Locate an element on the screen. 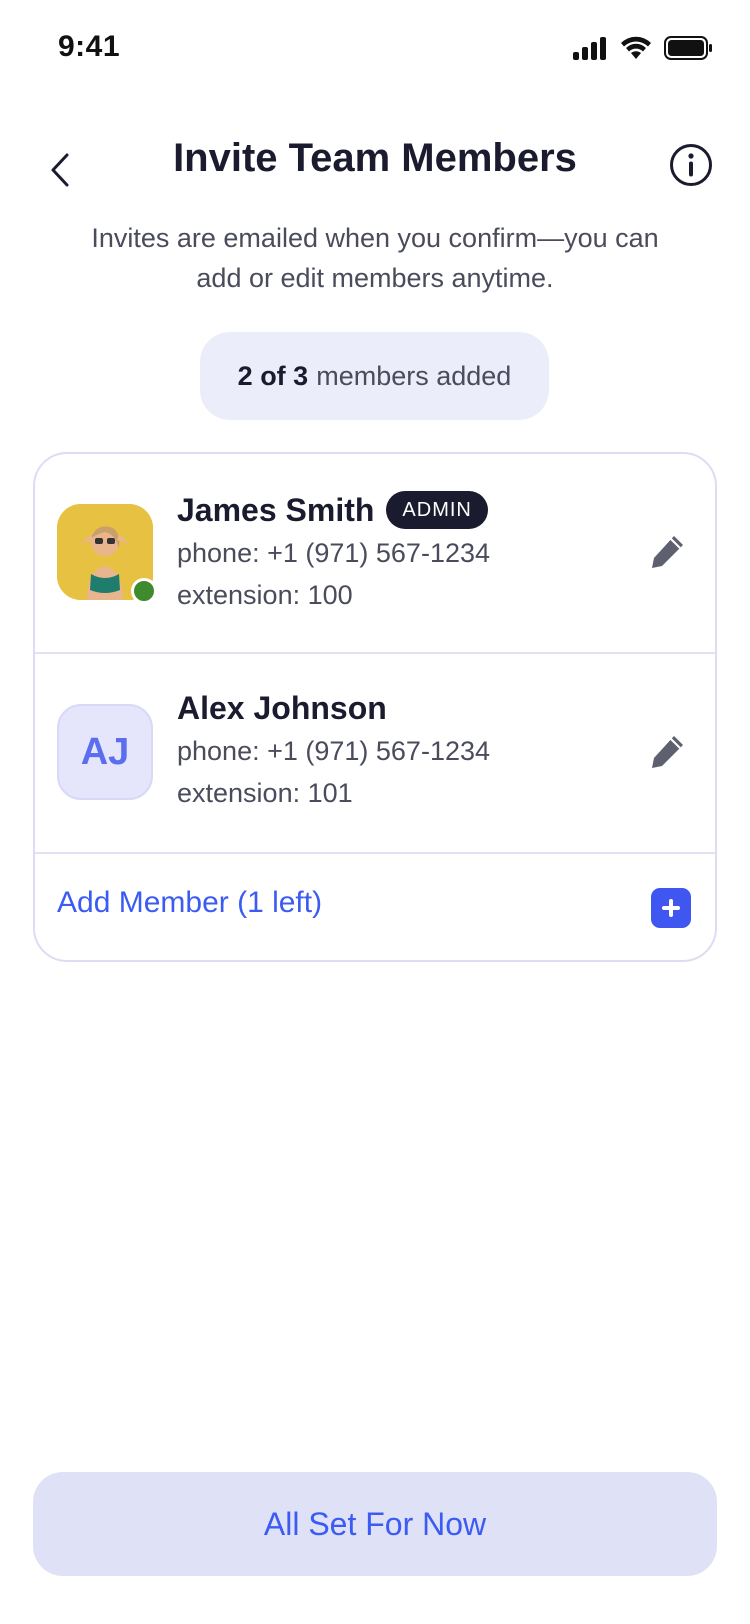 This screenshot has width=750, height=1624. info-button is located at coordinates (691, 165).